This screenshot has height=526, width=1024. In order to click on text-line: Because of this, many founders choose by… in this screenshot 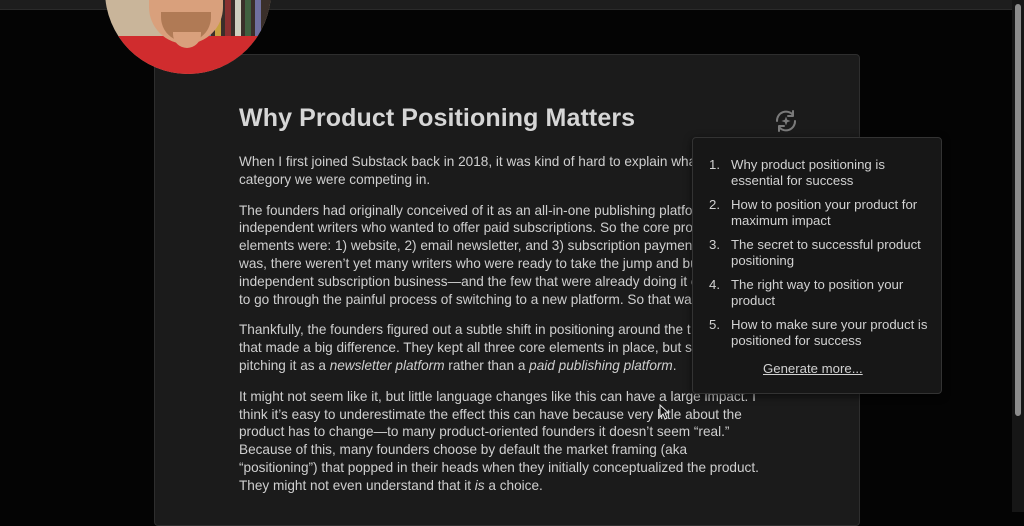, I will do `click(463, 450)`.